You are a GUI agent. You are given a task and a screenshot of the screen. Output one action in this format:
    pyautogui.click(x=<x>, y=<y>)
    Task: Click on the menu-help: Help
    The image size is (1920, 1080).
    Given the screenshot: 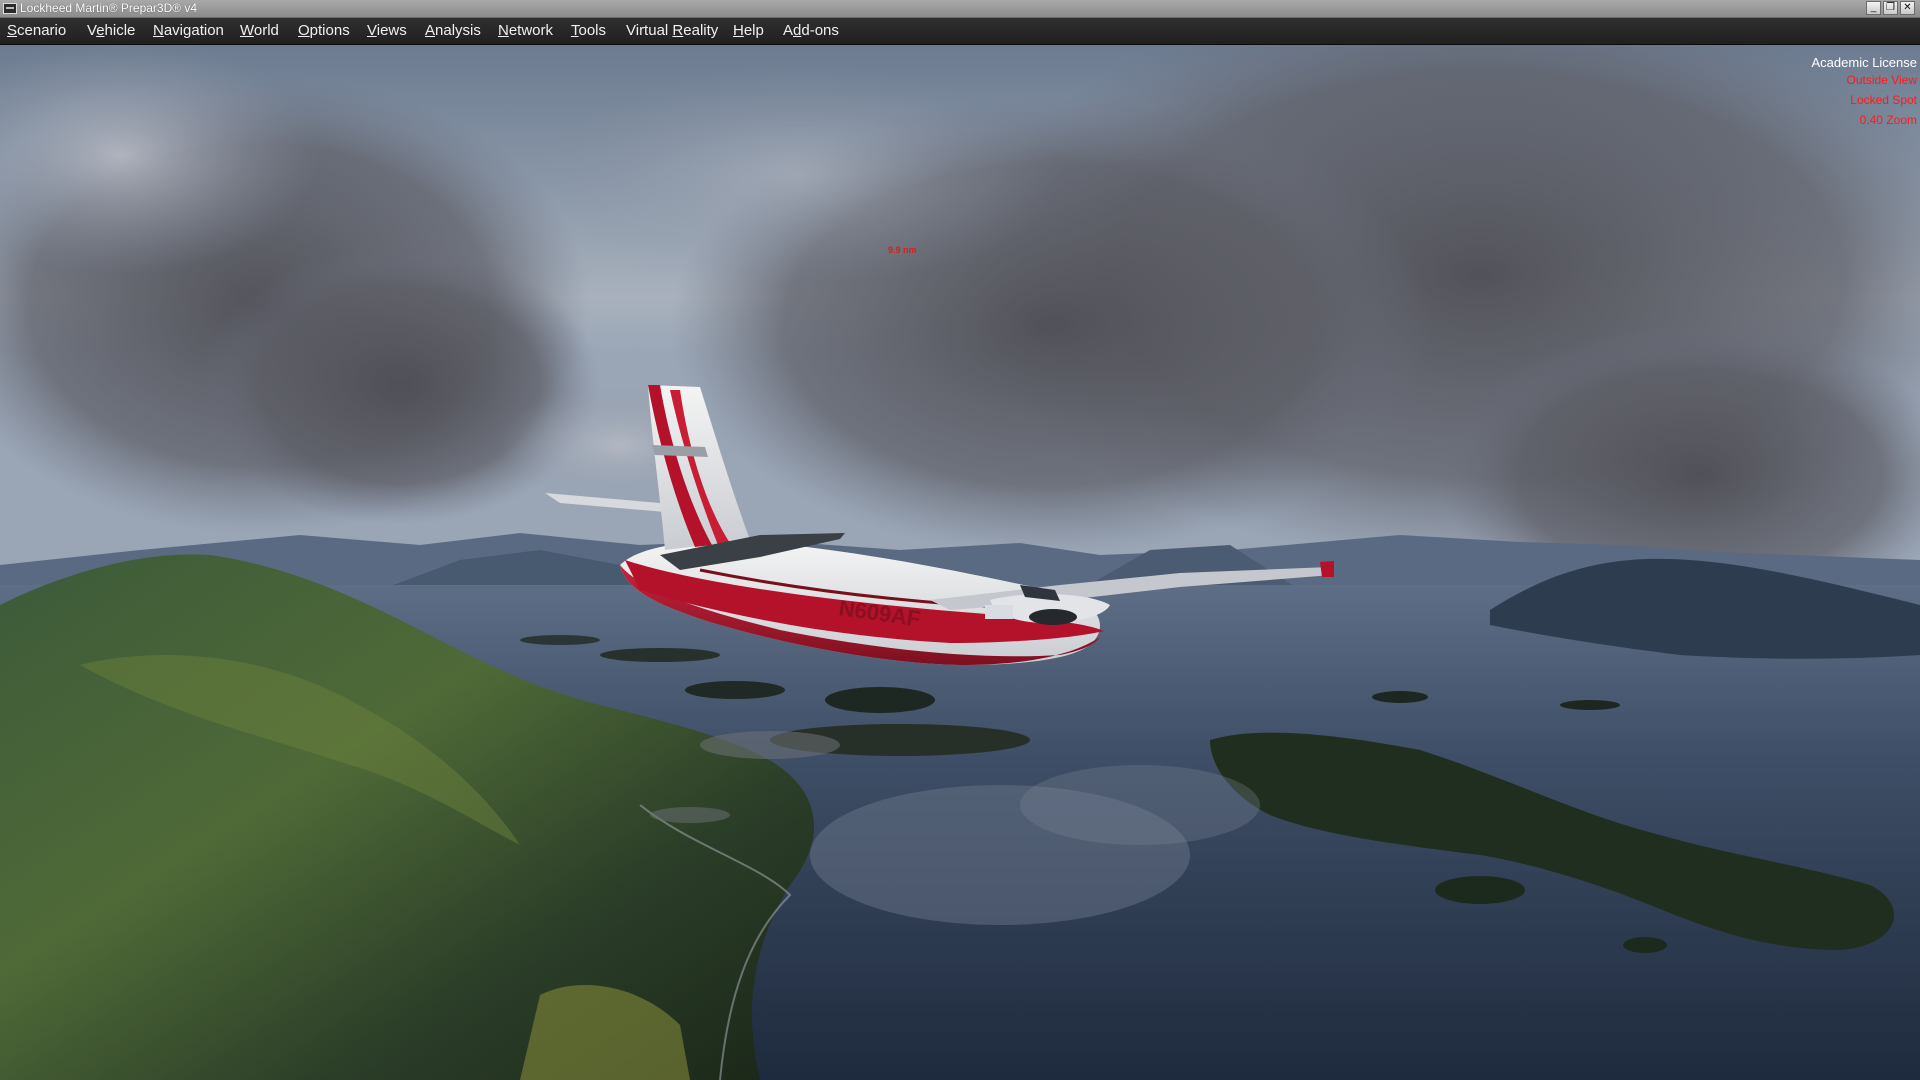 What is the action you would take?
    pyautogui.click(x=748, y=31)
    